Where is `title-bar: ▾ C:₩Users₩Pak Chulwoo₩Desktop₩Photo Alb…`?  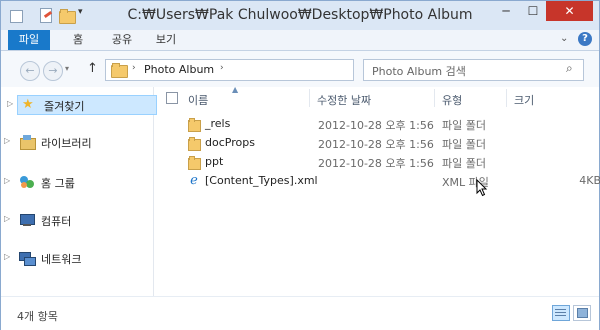
title-bar: ▾ C:₩Users₩Pak Chulwoo₩Desktop₩Photo Alb… is located at coordinates (300, 15).